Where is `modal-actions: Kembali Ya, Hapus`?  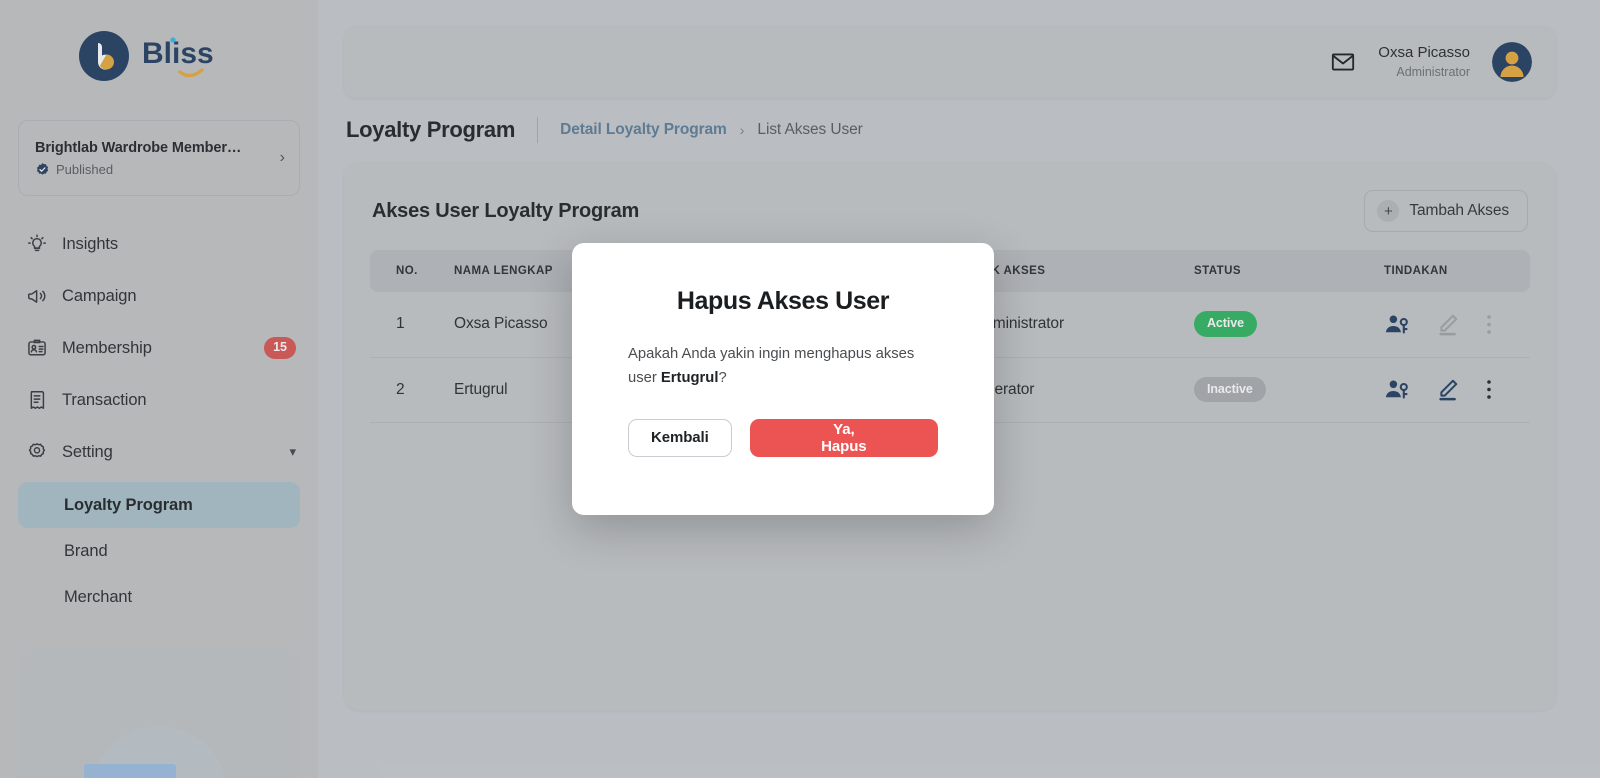
modal-actions: Kembali Ya, Hapus is located at coordinates (783, 437).